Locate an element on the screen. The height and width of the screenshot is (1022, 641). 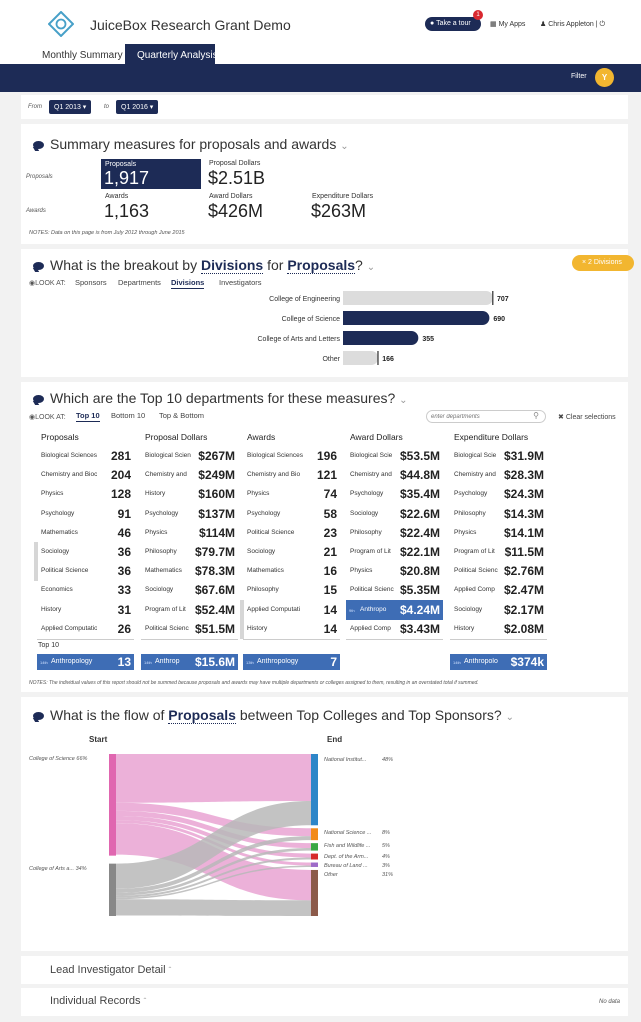
department-cell: Sociology 36 is located at coordinates (85, 552).